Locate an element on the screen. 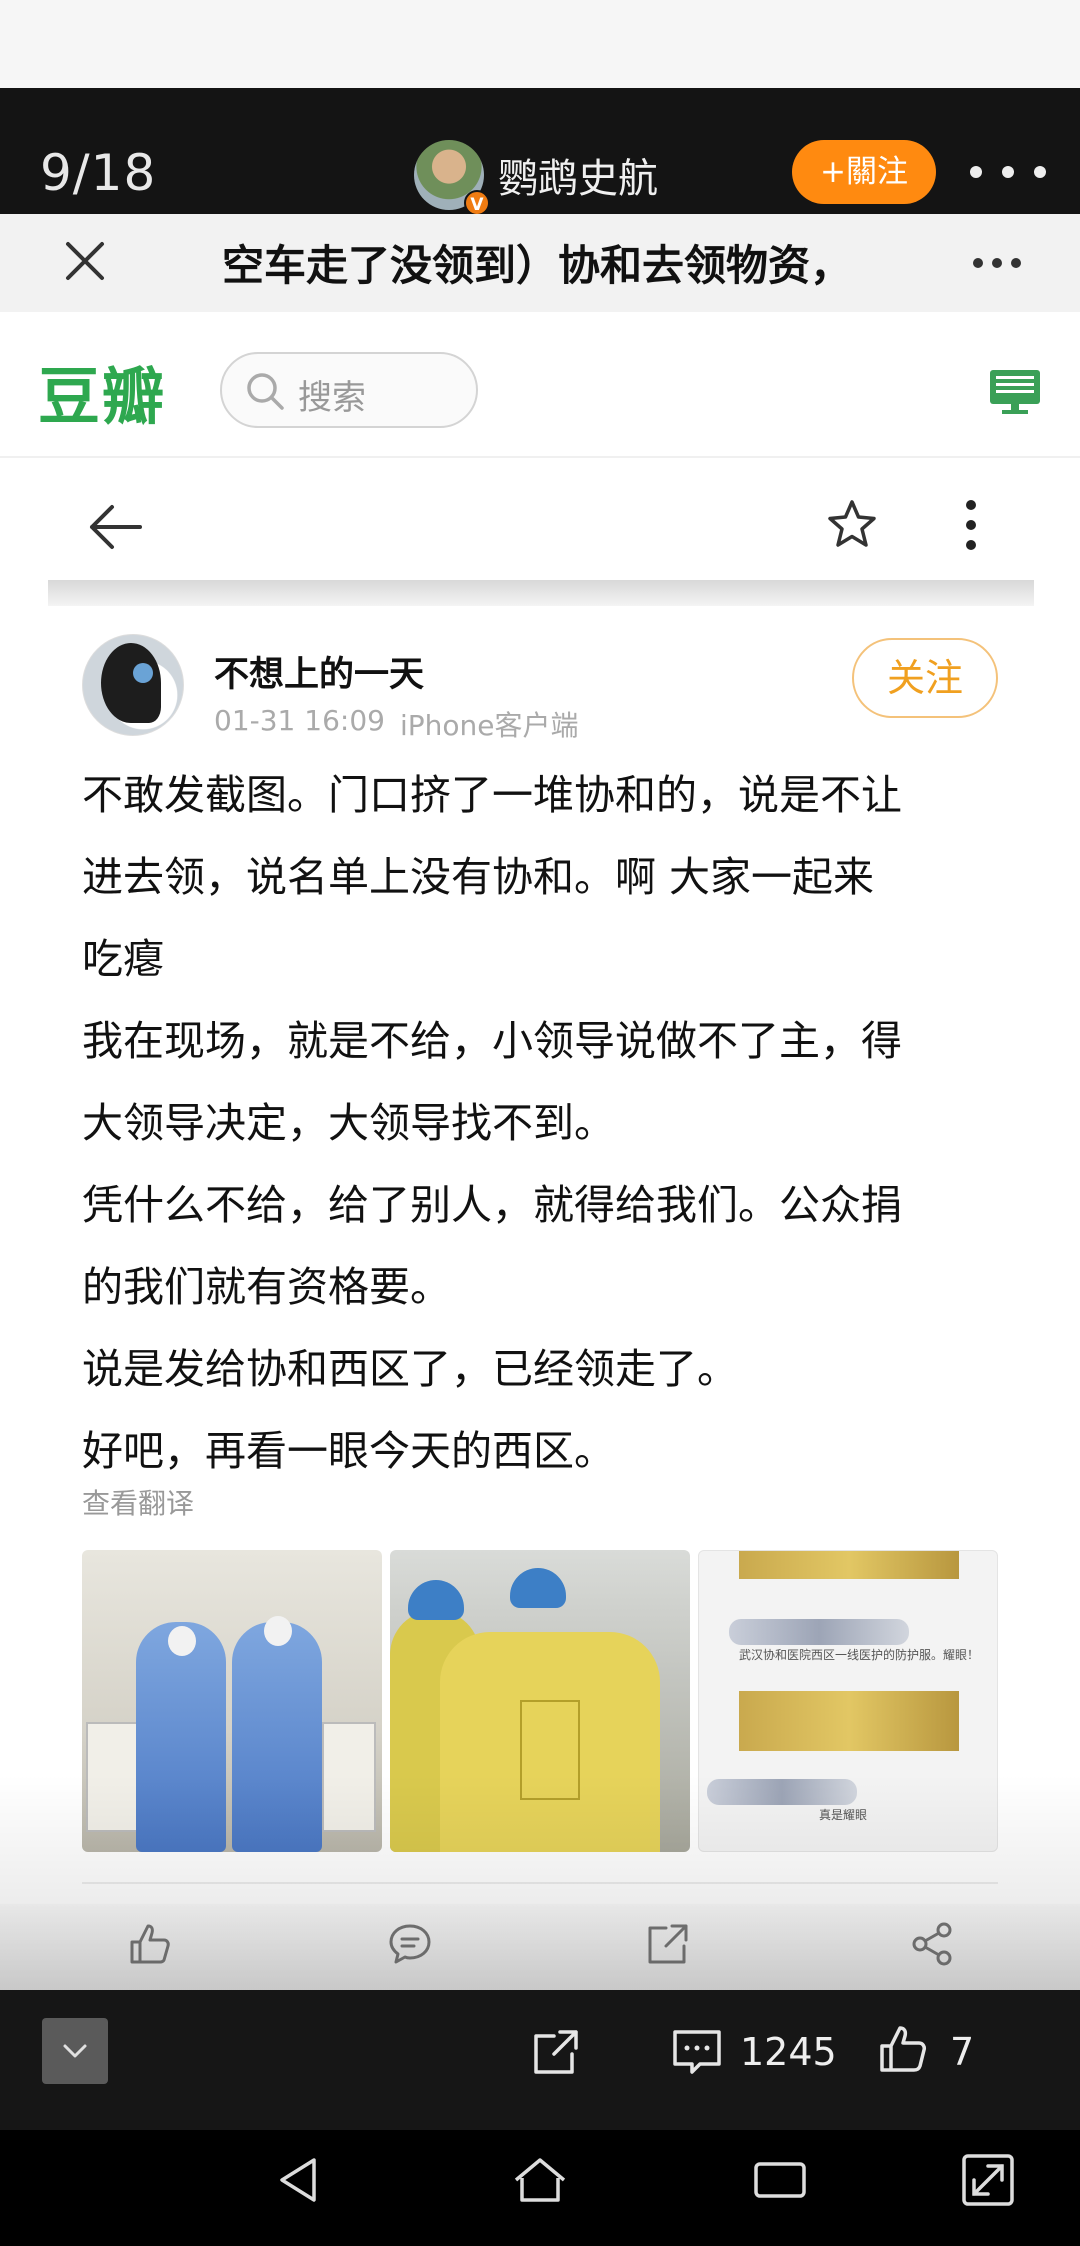  post-client: iPhone客户端 is located at coordinates (489, 725).